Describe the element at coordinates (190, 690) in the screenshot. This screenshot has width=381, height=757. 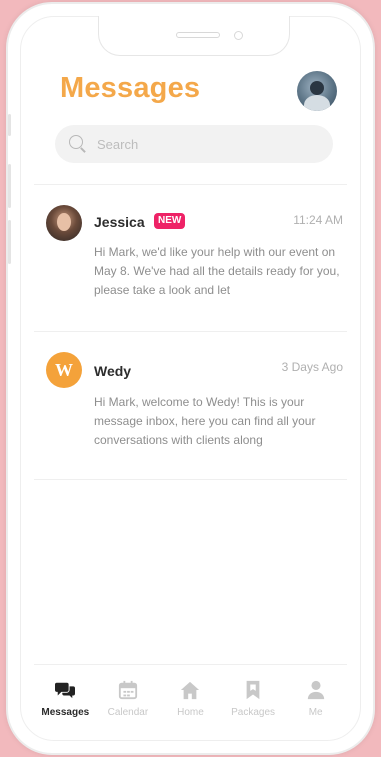
I see `home-icon` at that location.